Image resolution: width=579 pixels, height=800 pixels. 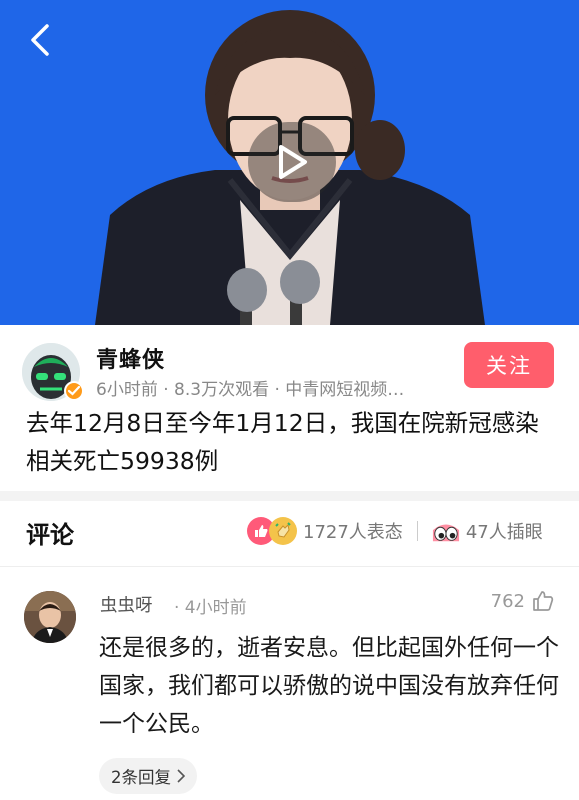 I want to click on reactions-summary: 1727人表态 47人插眼, so click(x=395, y=531).